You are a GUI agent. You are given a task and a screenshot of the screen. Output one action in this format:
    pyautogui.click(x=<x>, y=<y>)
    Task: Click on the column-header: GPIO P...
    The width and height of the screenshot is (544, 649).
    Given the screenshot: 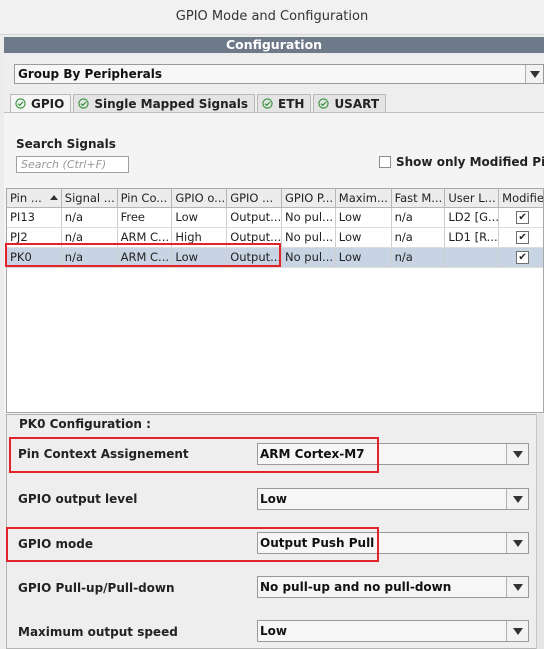 What is the action you would take?
    pyautogui.click(x=309, y=198)
    